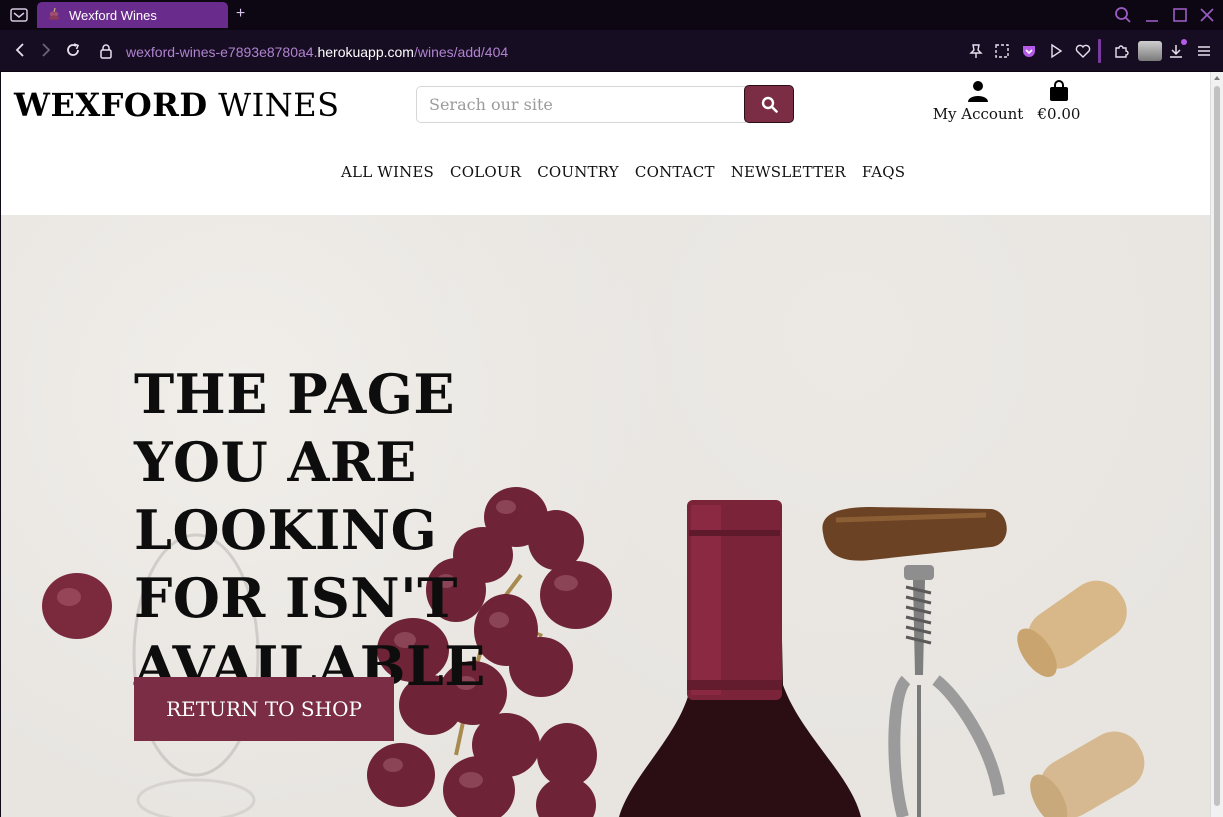  Describe the element at coordinates (978, 91) in the screenshot. I see `user-icon` at that location.